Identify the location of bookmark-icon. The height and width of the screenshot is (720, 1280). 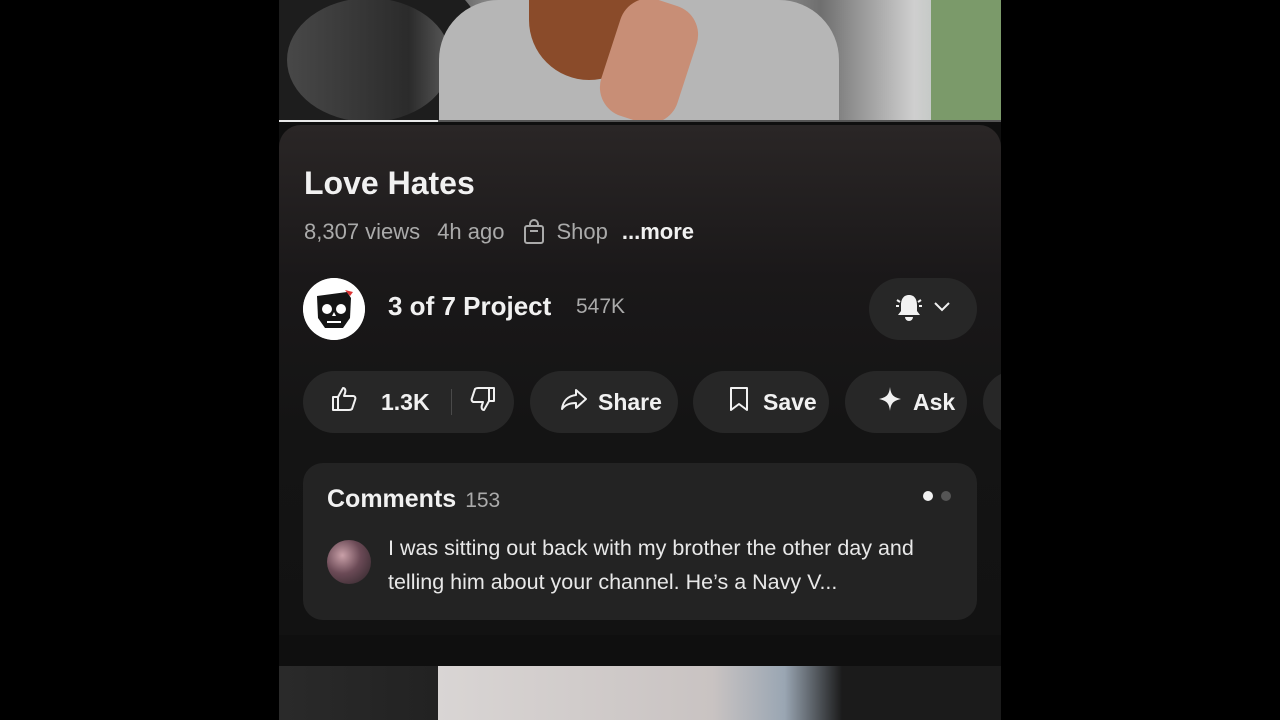
(739, 402).